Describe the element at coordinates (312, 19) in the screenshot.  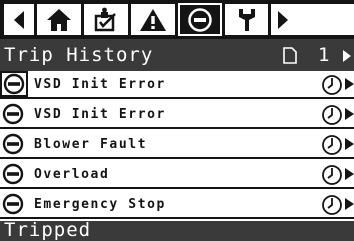
I see `tab-scroll-right` at that location.